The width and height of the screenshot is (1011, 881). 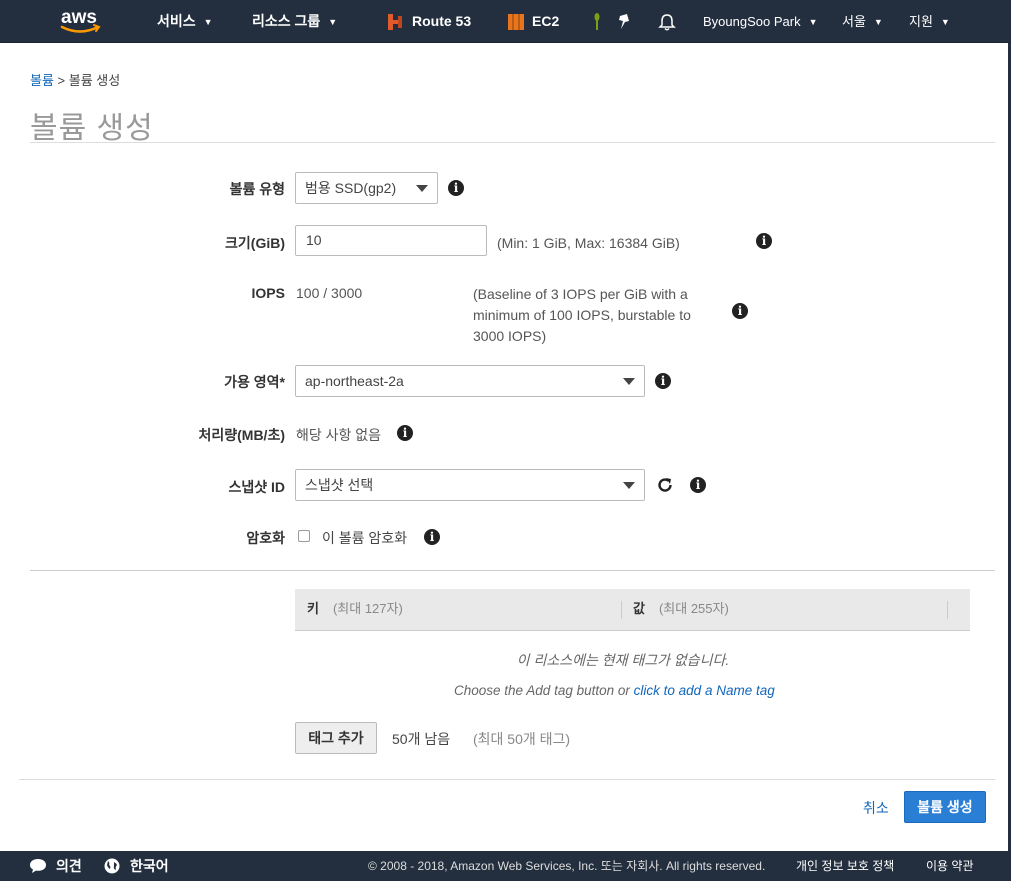 What do you see at coordinates (92, 128) in the screenshot?
I see `page-title: 볼륨 생성` at bounding box center [92, 128].